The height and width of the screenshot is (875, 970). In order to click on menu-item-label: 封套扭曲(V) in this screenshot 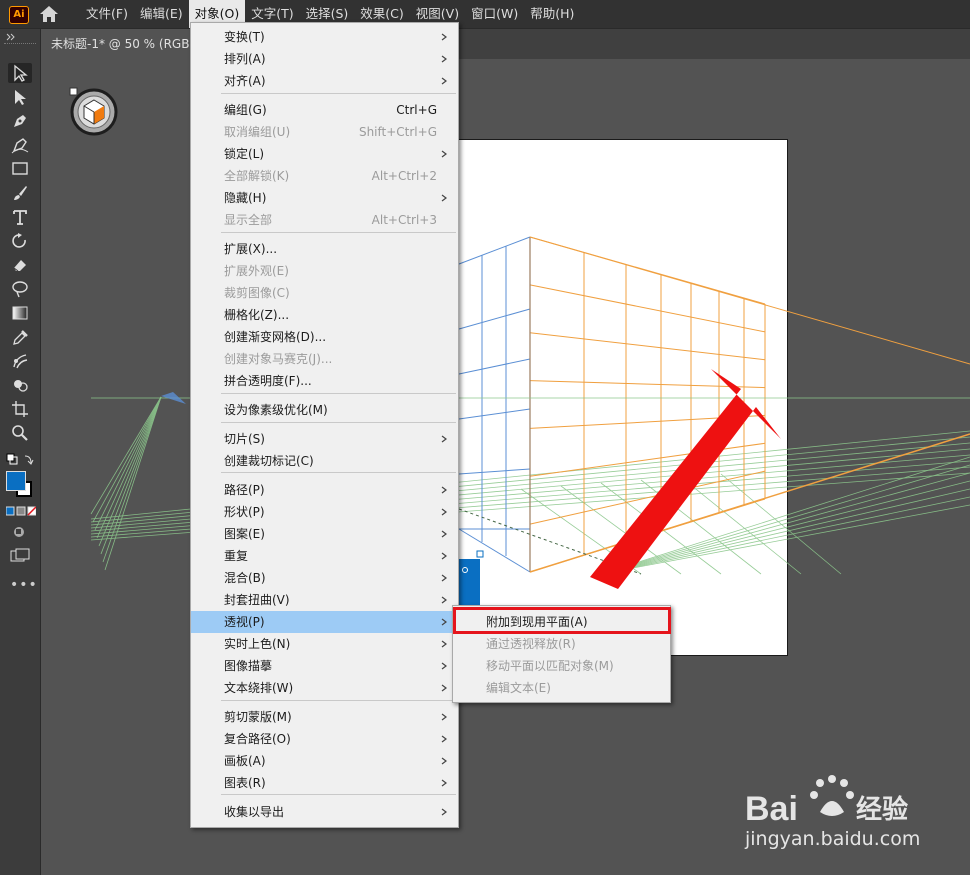, I will do `click(257, 600)`.